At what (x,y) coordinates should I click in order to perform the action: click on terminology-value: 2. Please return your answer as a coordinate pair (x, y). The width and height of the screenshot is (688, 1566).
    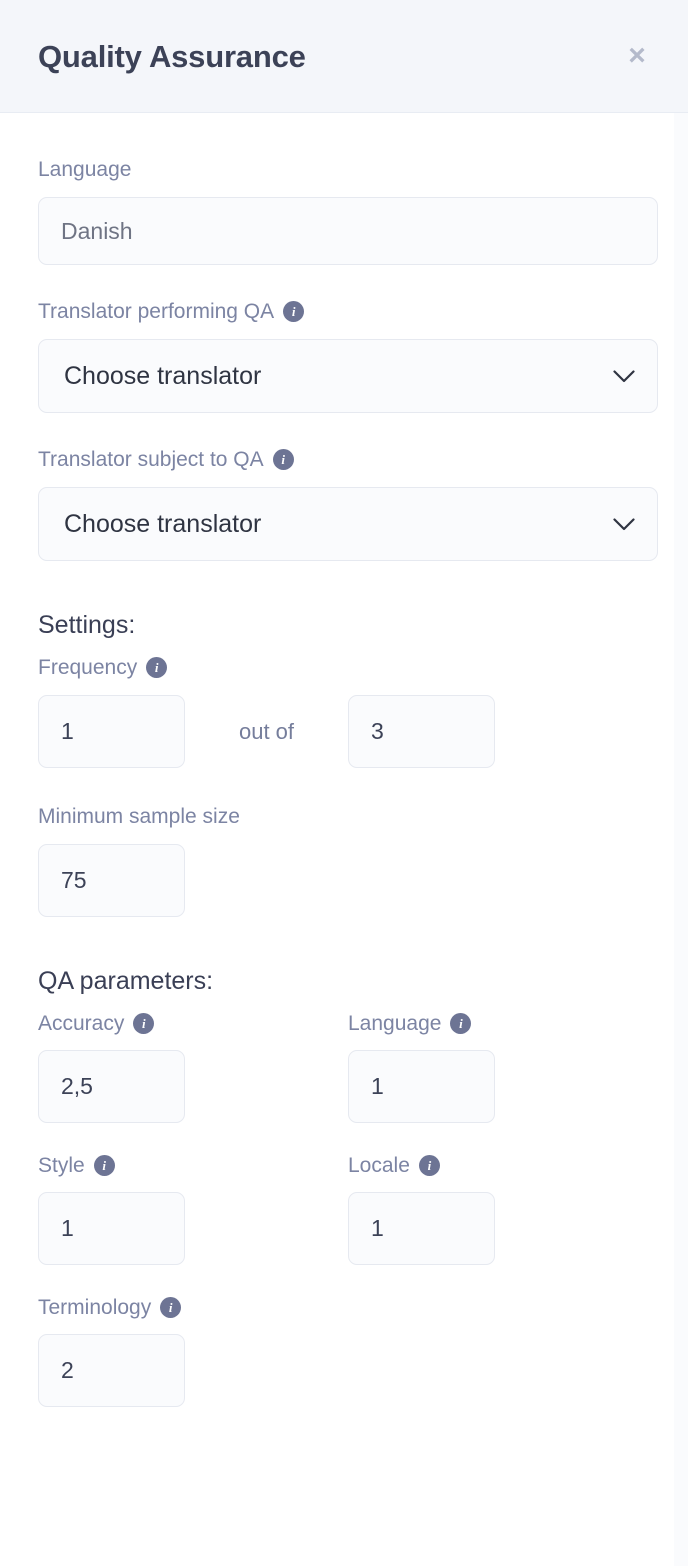
    Looking at the image, I should click on (67, 1370).